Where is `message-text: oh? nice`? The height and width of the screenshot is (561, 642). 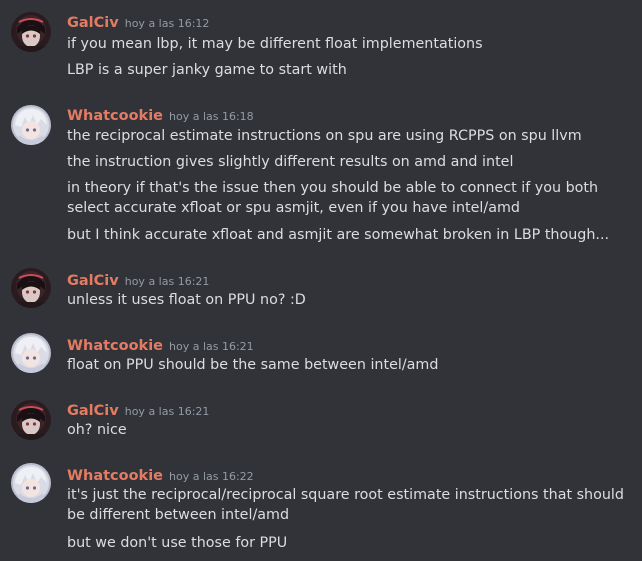
message-text: oh? nice is located at coordinates (97, 430).